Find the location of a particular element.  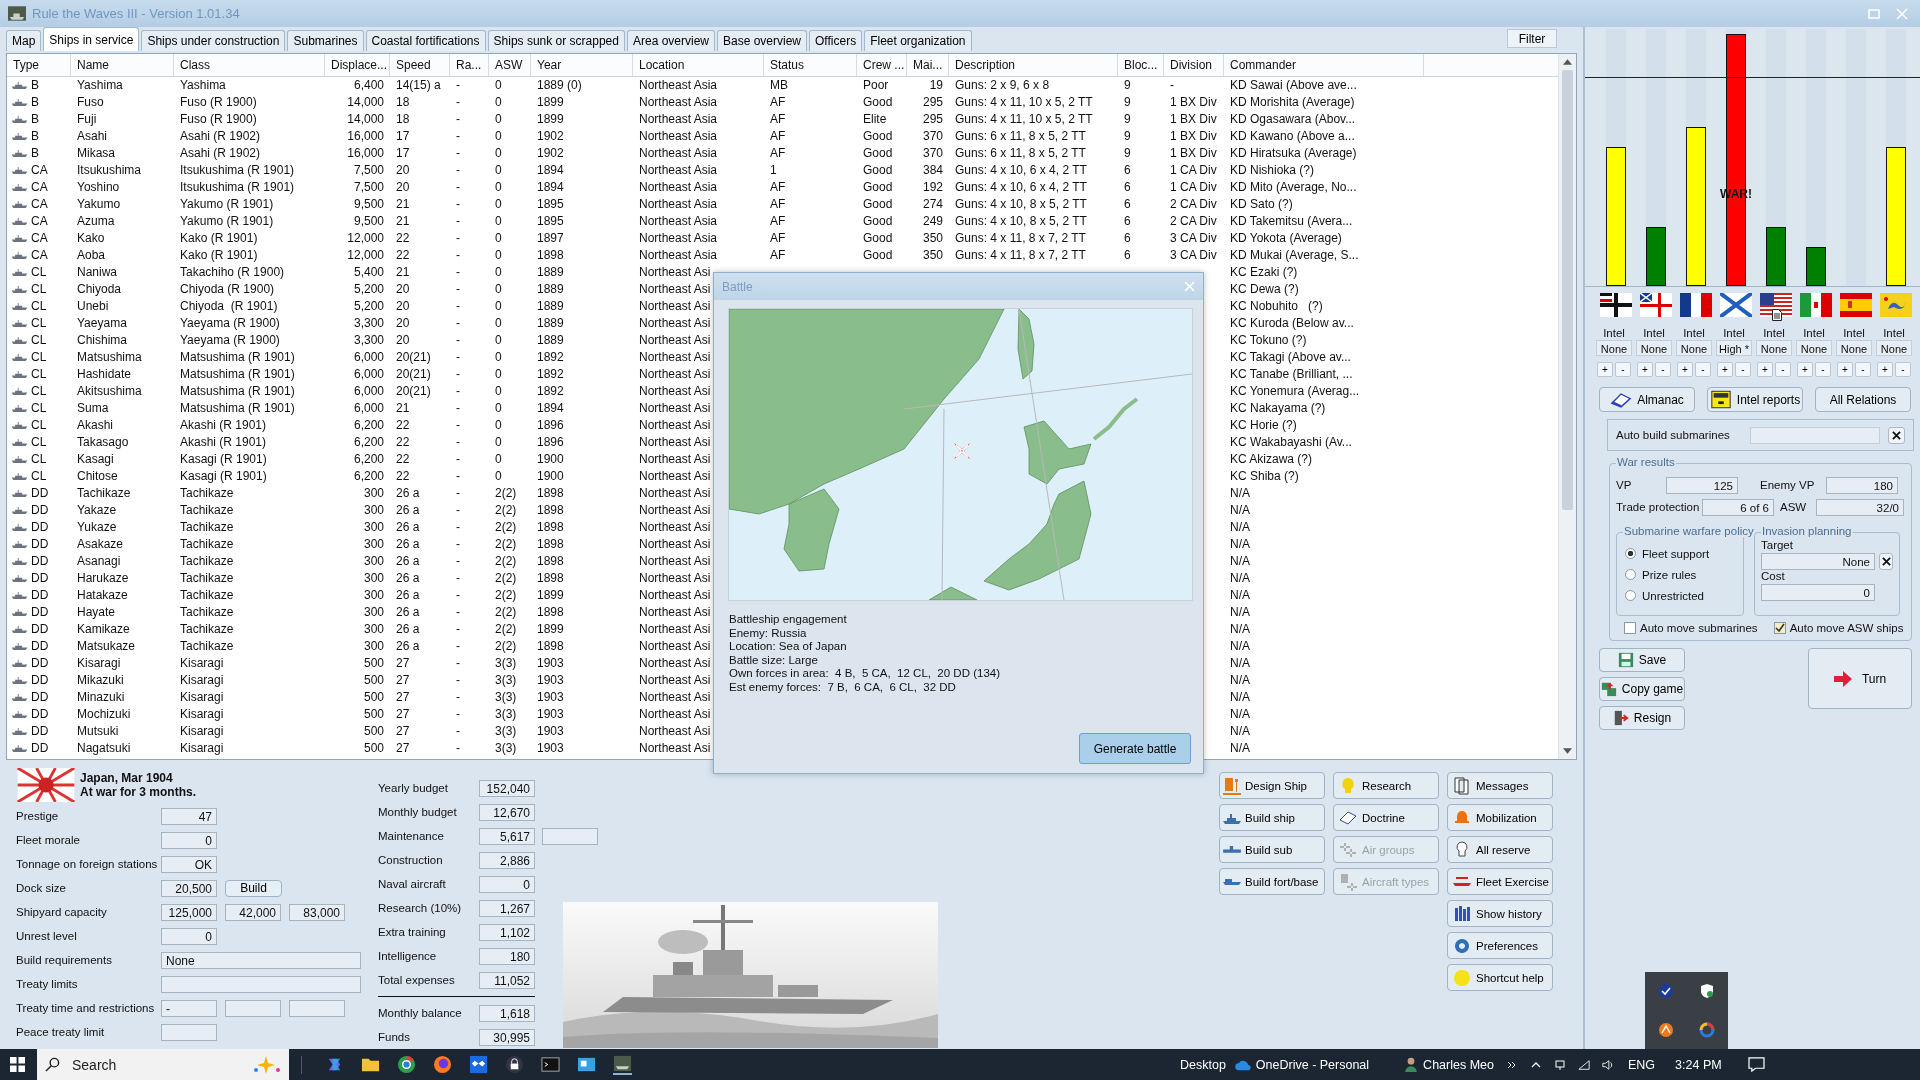

column-header: ASW is located at coordinates (510, 65).